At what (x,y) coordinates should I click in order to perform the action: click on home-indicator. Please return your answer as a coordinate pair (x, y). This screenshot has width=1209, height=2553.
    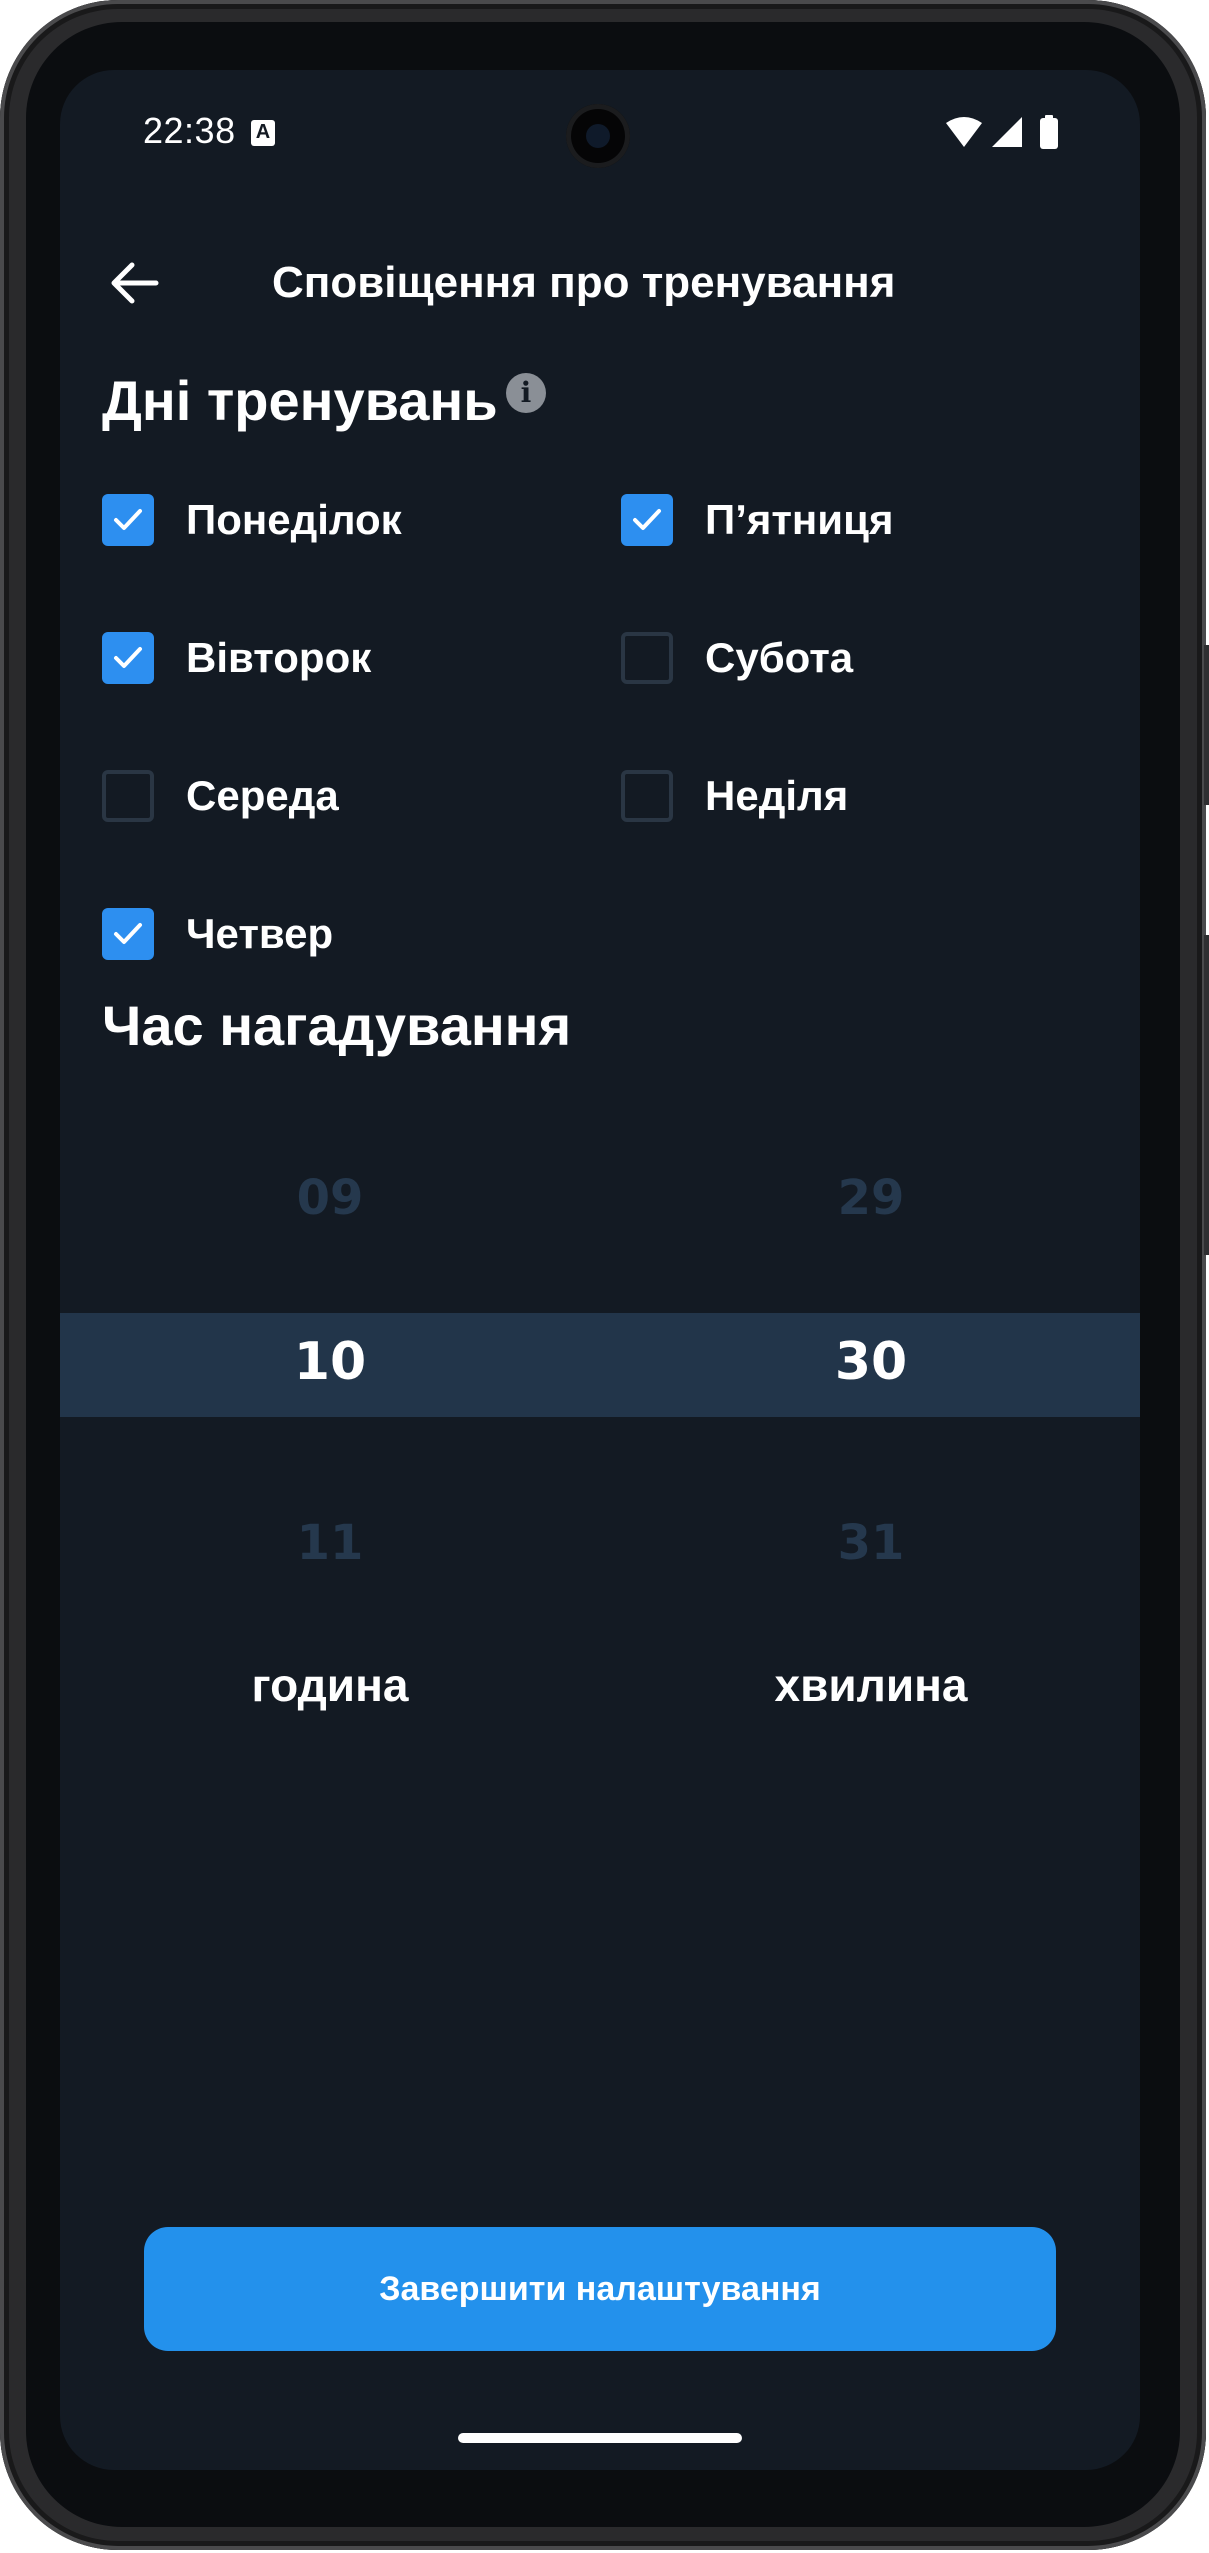
    Looking at the image, I should click on (600, 2438).